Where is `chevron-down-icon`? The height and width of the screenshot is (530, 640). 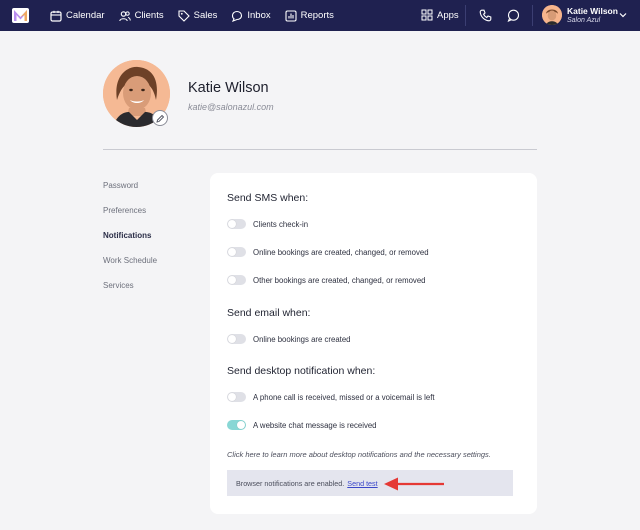 chevron-down-icon is located at coordinates (623, 15).